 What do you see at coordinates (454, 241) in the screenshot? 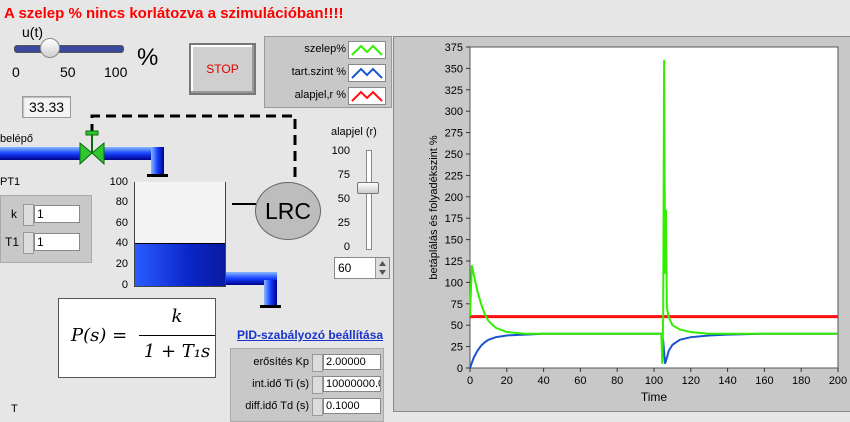
I see `y-tick-label: 150` at bounding box center [454, 241].